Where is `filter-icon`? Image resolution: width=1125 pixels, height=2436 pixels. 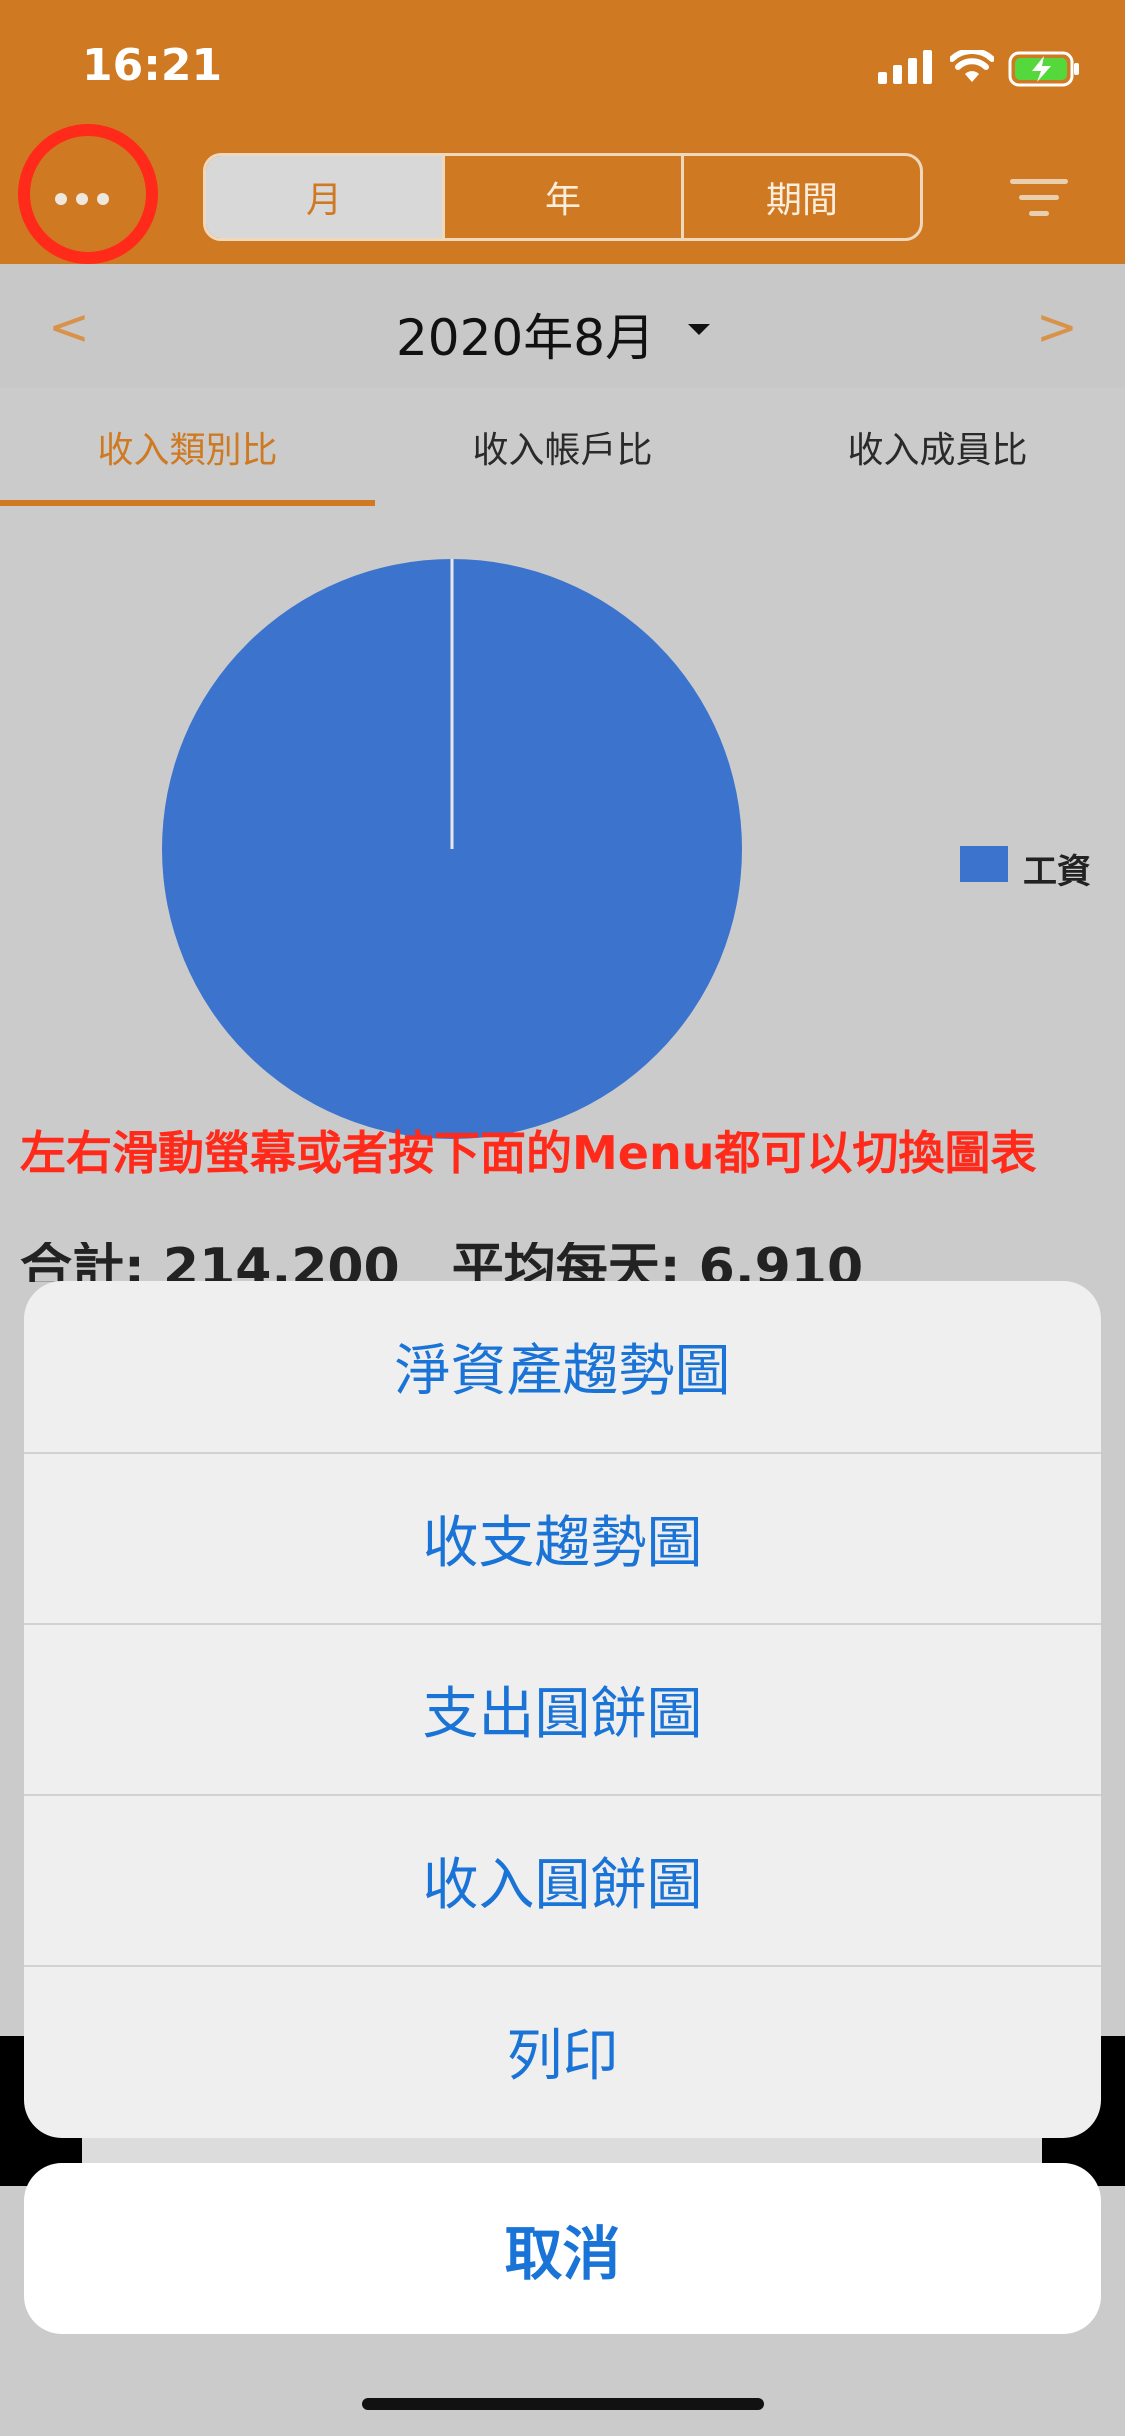
filter-icon is located at coordinates (1040, 197).